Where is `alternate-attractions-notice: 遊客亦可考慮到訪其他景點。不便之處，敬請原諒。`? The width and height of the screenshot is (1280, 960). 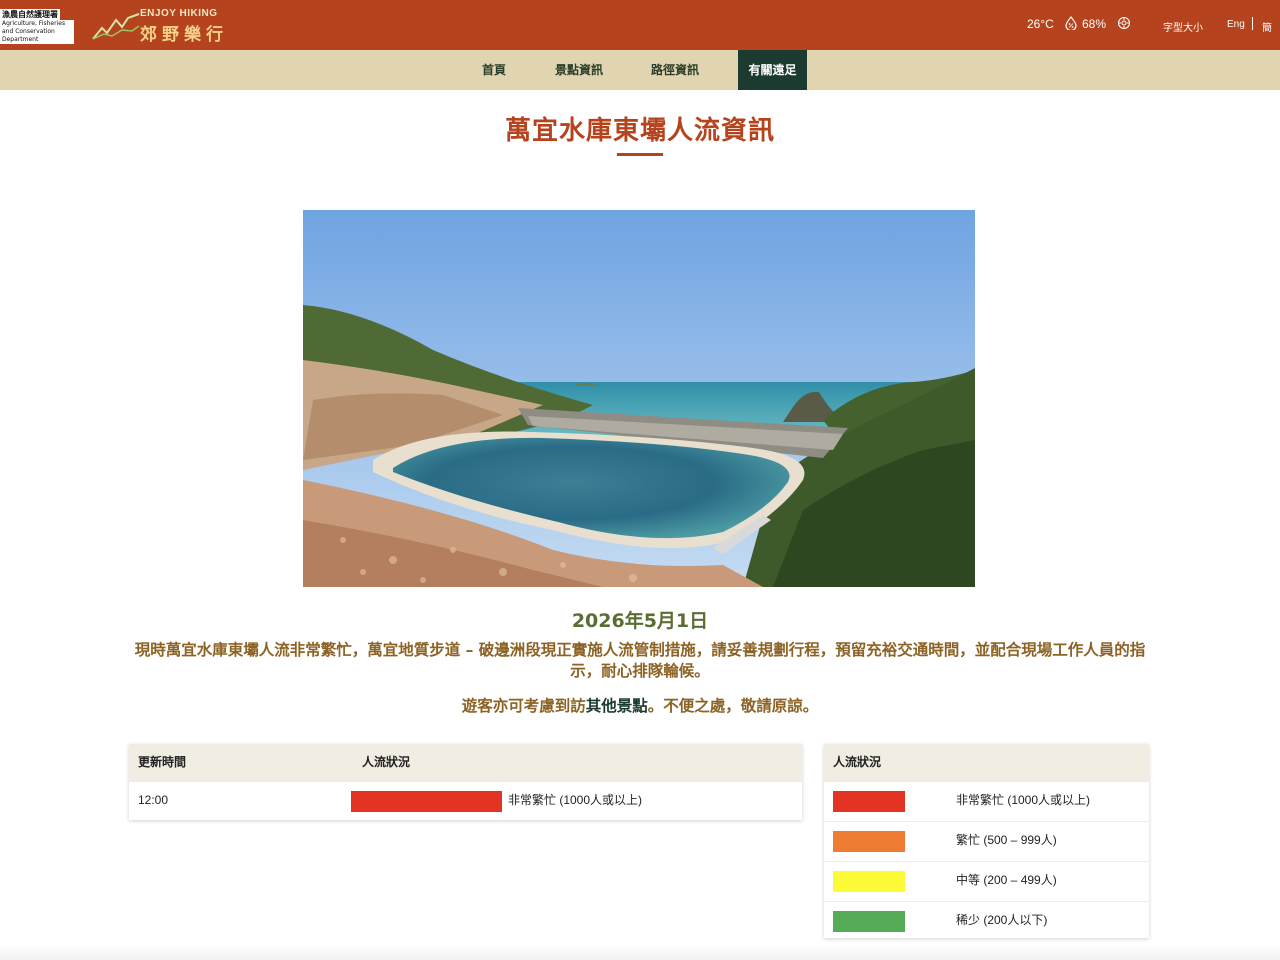 alternate-attractions-notice: 遊客亦可考慮到訪其他景點。不便之處，敬請原諒。 is located at coordinates (640, 705).